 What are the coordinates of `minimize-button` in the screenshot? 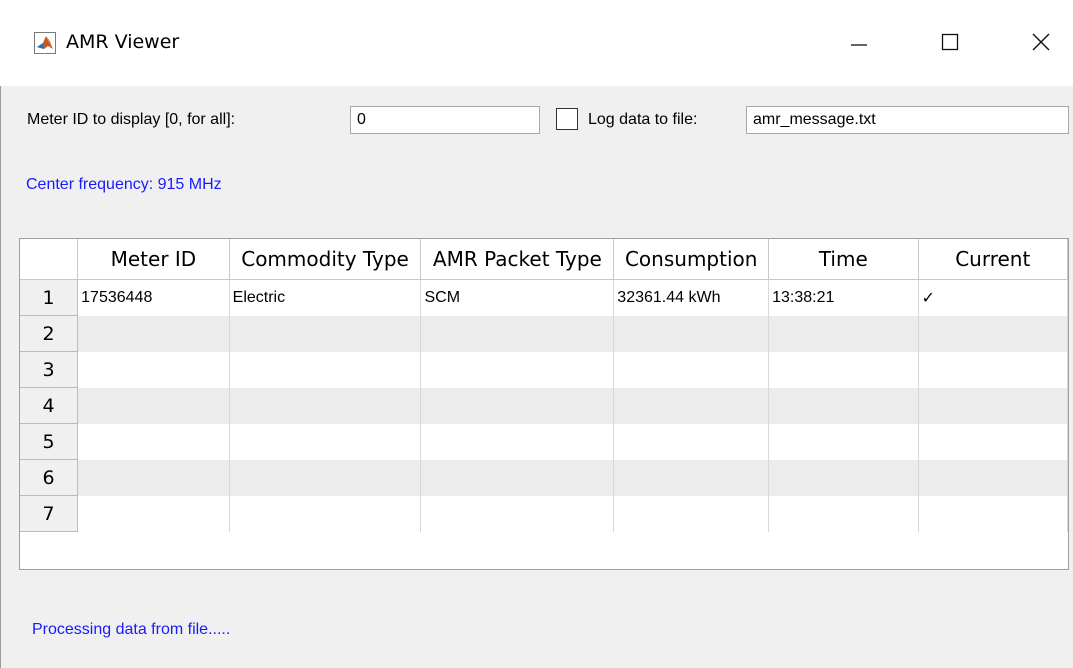 It's located at (859, 42).